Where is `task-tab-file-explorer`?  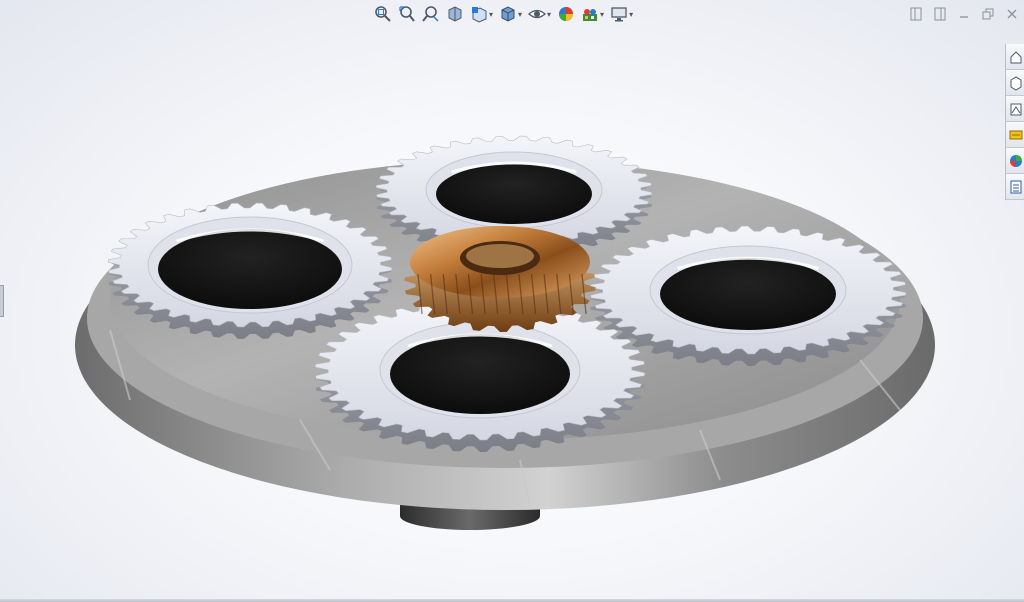 task-tab-file-explorer is located at coordinates (1015, 109).